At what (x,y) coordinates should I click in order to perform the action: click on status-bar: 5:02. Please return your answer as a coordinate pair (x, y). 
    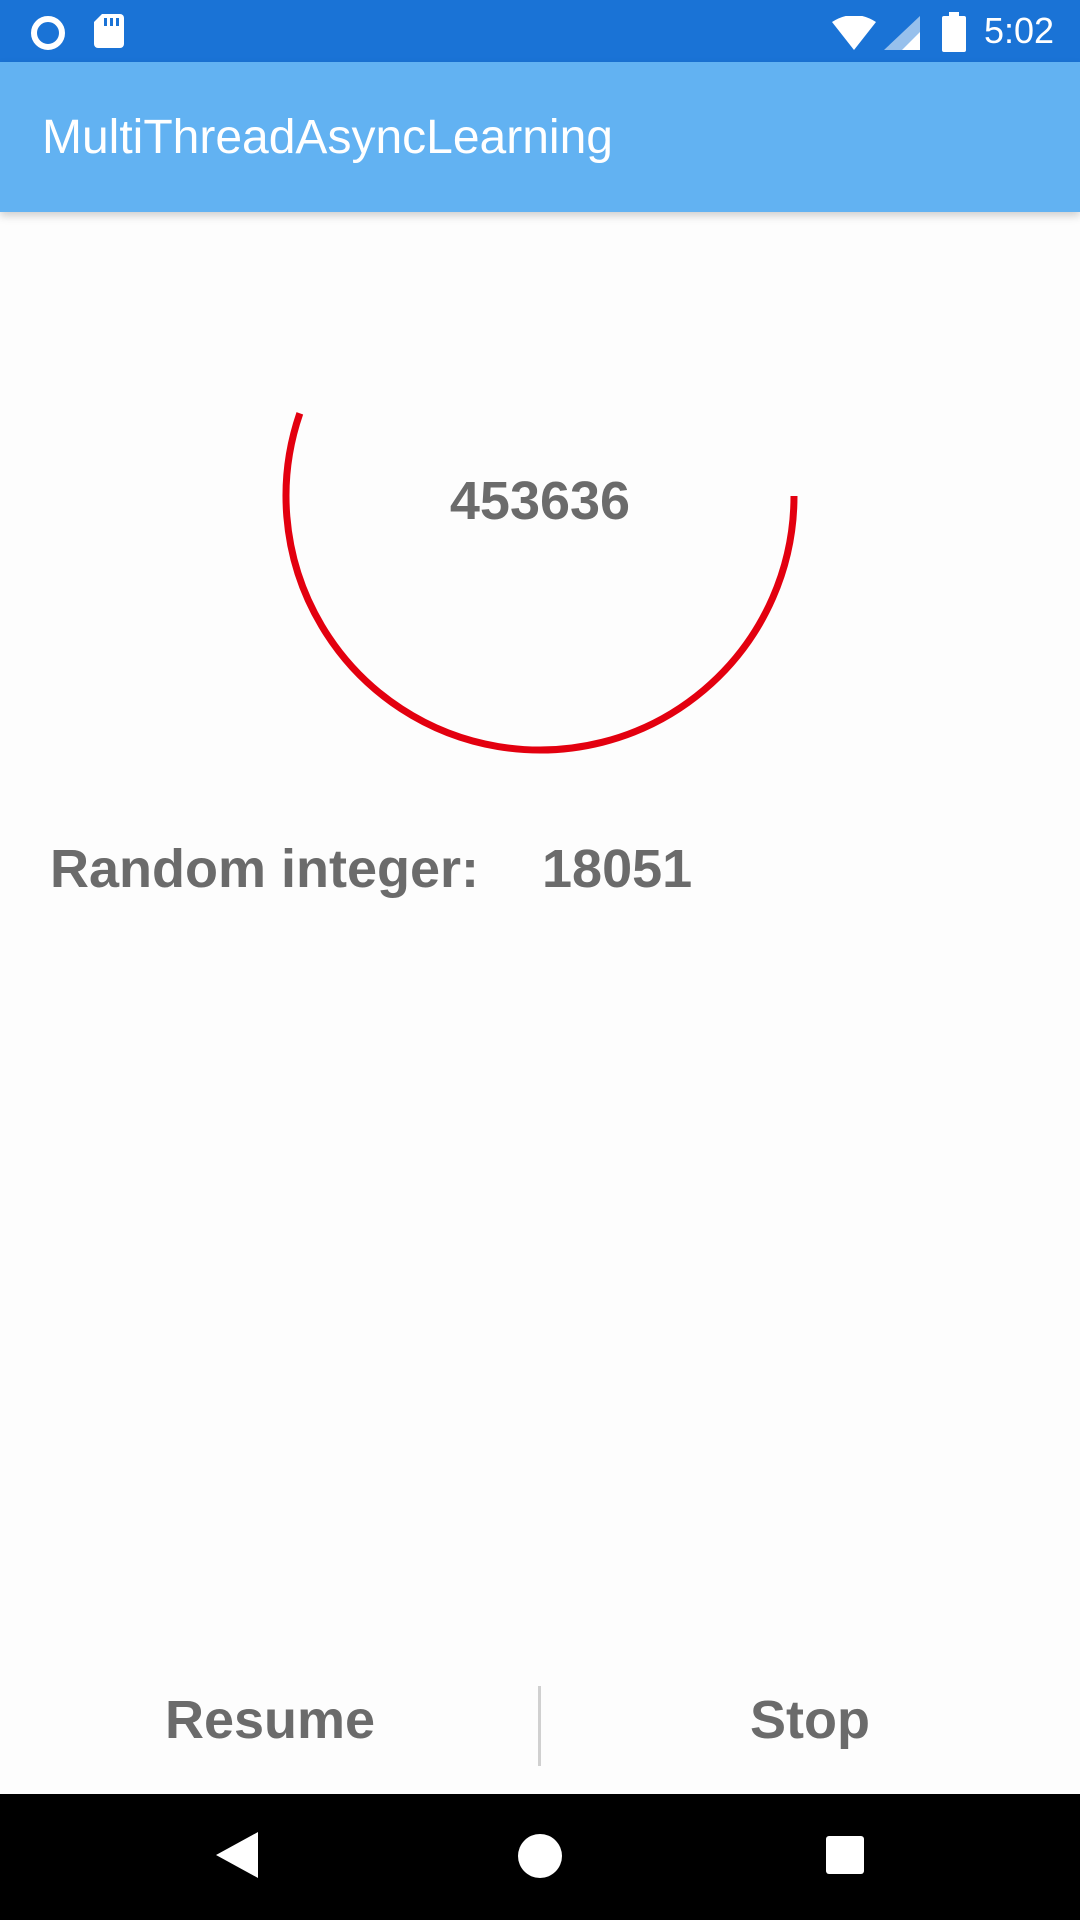
    Looking at the image, I should click on (540, 31).